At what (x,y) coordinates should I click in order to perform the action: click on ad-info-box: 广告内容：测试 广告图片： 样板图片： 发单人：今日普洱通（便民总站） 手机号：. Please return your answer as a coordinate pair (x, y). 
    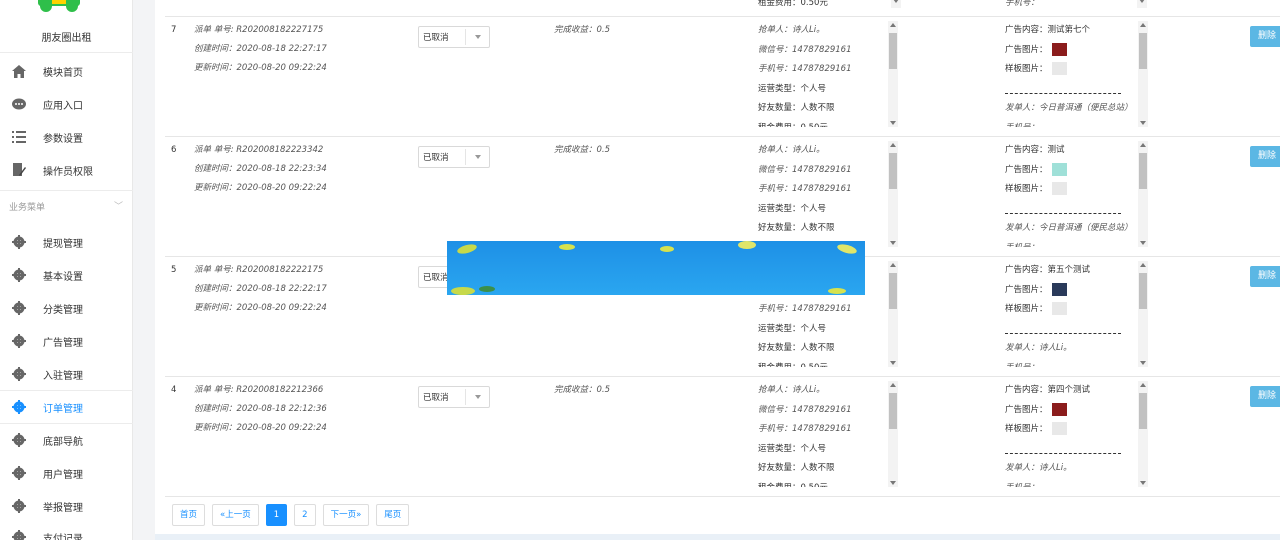
    Looking at the image, I should click on (1076, 194).